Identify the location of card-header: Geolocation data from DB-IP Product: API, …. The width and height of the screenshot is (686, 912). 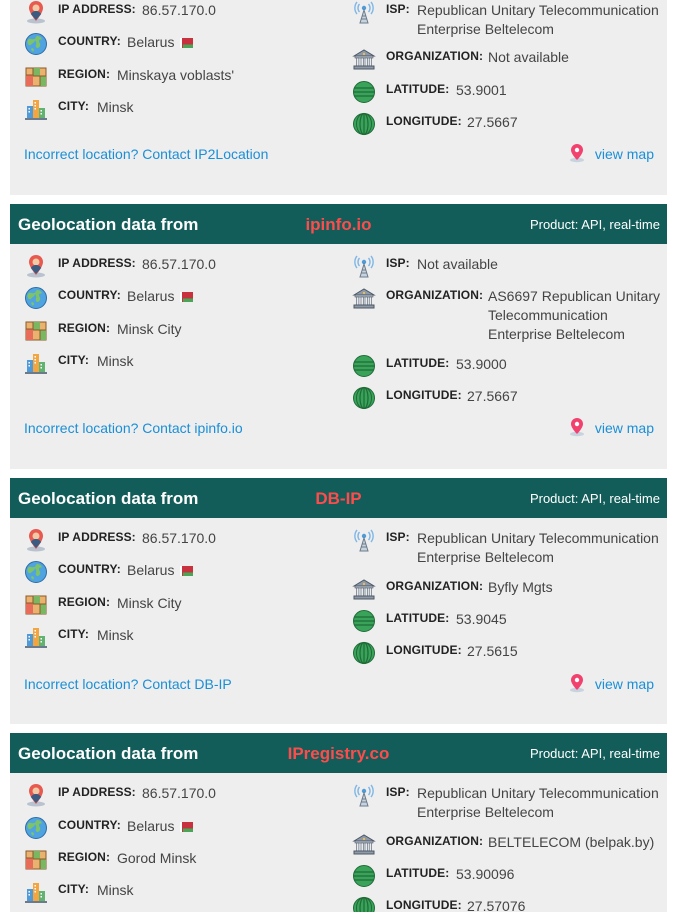
(338, 498).